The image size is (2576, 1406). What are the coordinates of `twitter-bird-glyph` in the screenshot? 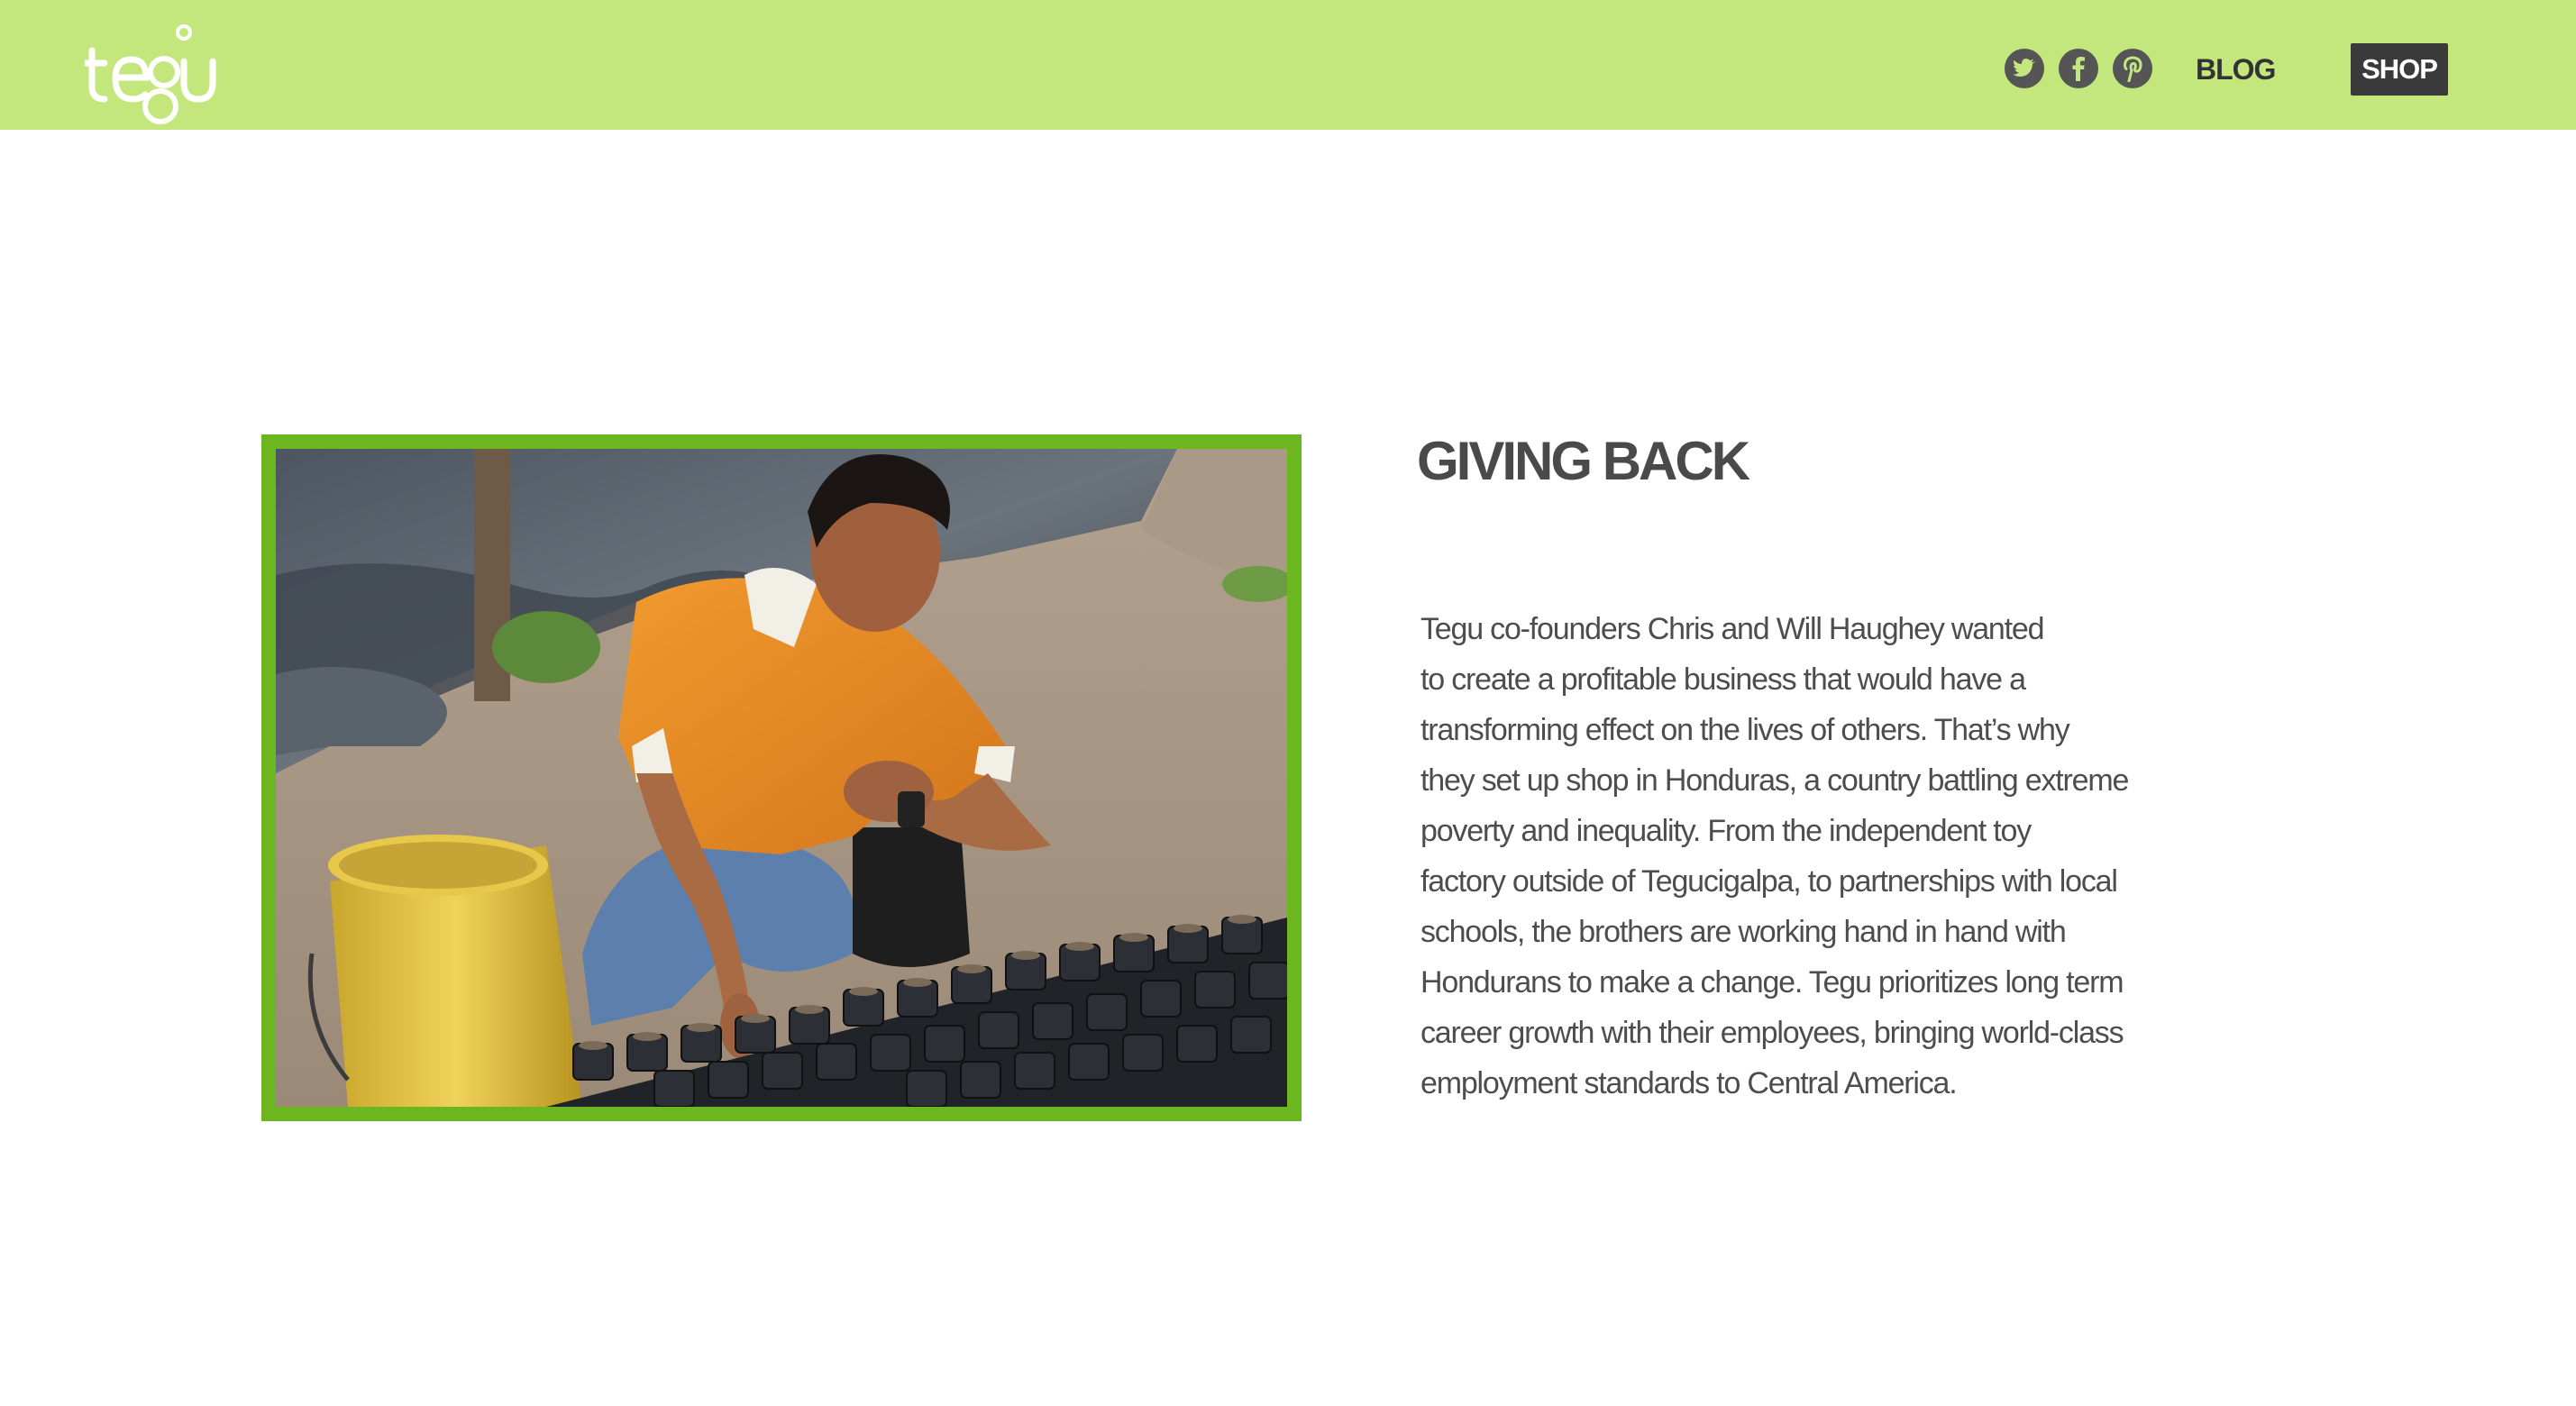 It's located at (2024, 68).